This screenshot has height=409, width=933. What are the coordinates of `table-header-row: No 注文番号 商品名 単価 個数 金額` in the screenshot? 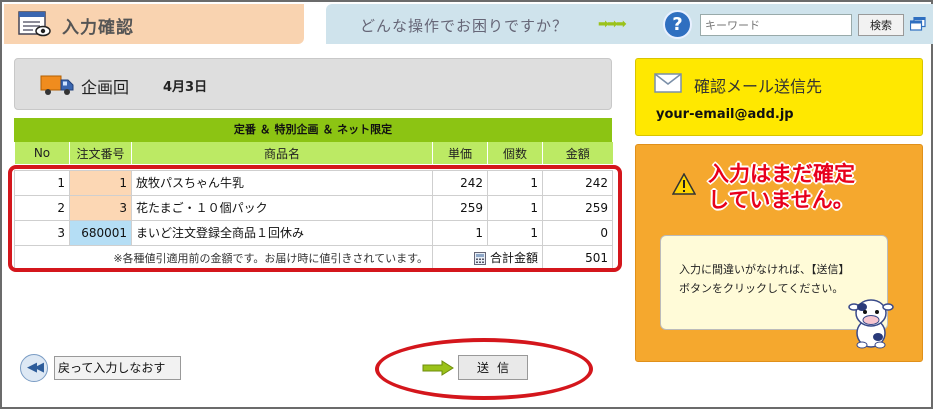 It's located at (313, 153).